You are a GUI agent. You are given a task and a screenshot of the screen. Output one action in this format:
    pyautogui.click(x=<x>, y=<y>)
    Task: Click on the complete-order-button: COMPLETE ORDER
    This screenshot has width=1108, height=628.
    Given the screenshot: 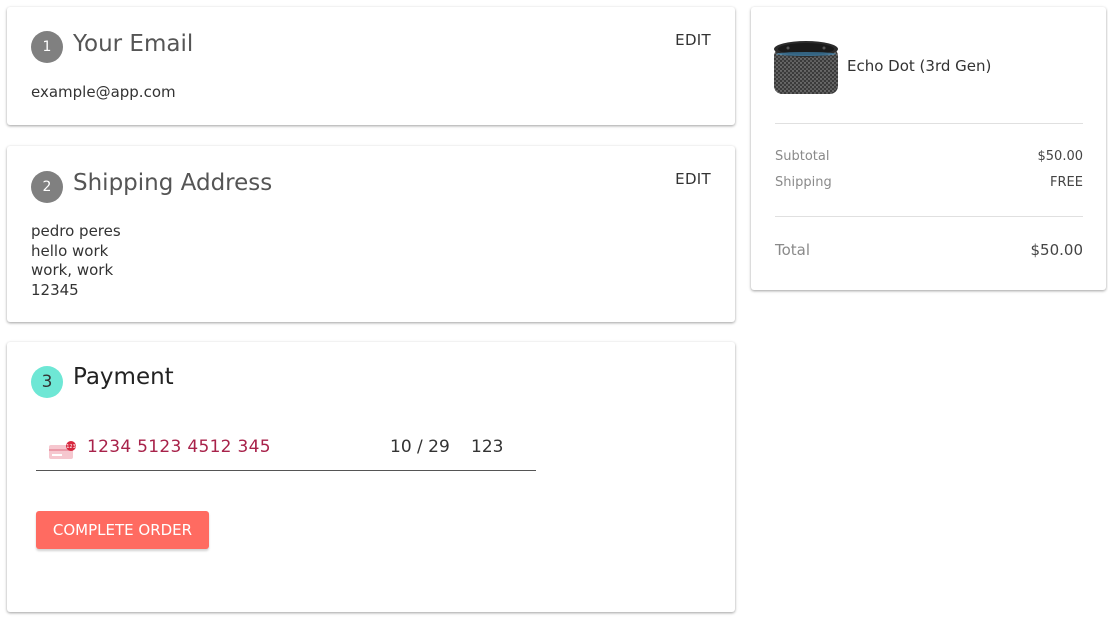 What is the action you would take?
    pyautogui.click(x=122, y=530)
    